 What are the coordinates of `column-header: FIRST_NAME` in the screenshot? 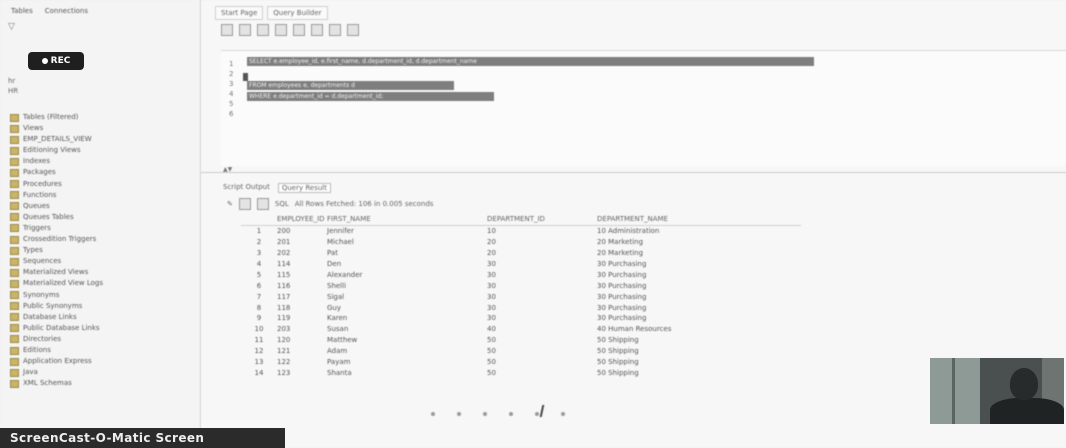 It's located at (407, 219).